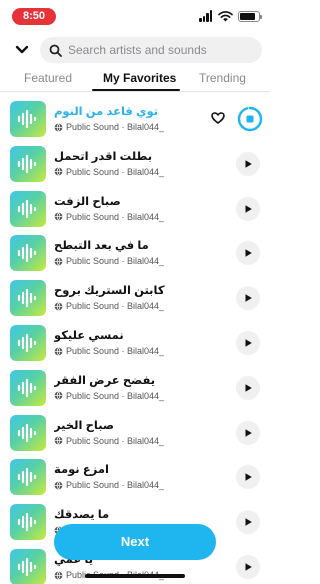 The width and height of the screenshot is (320, 584). I want to click on tab-bar: Featured My Favorites Trending, so click(135, 80).